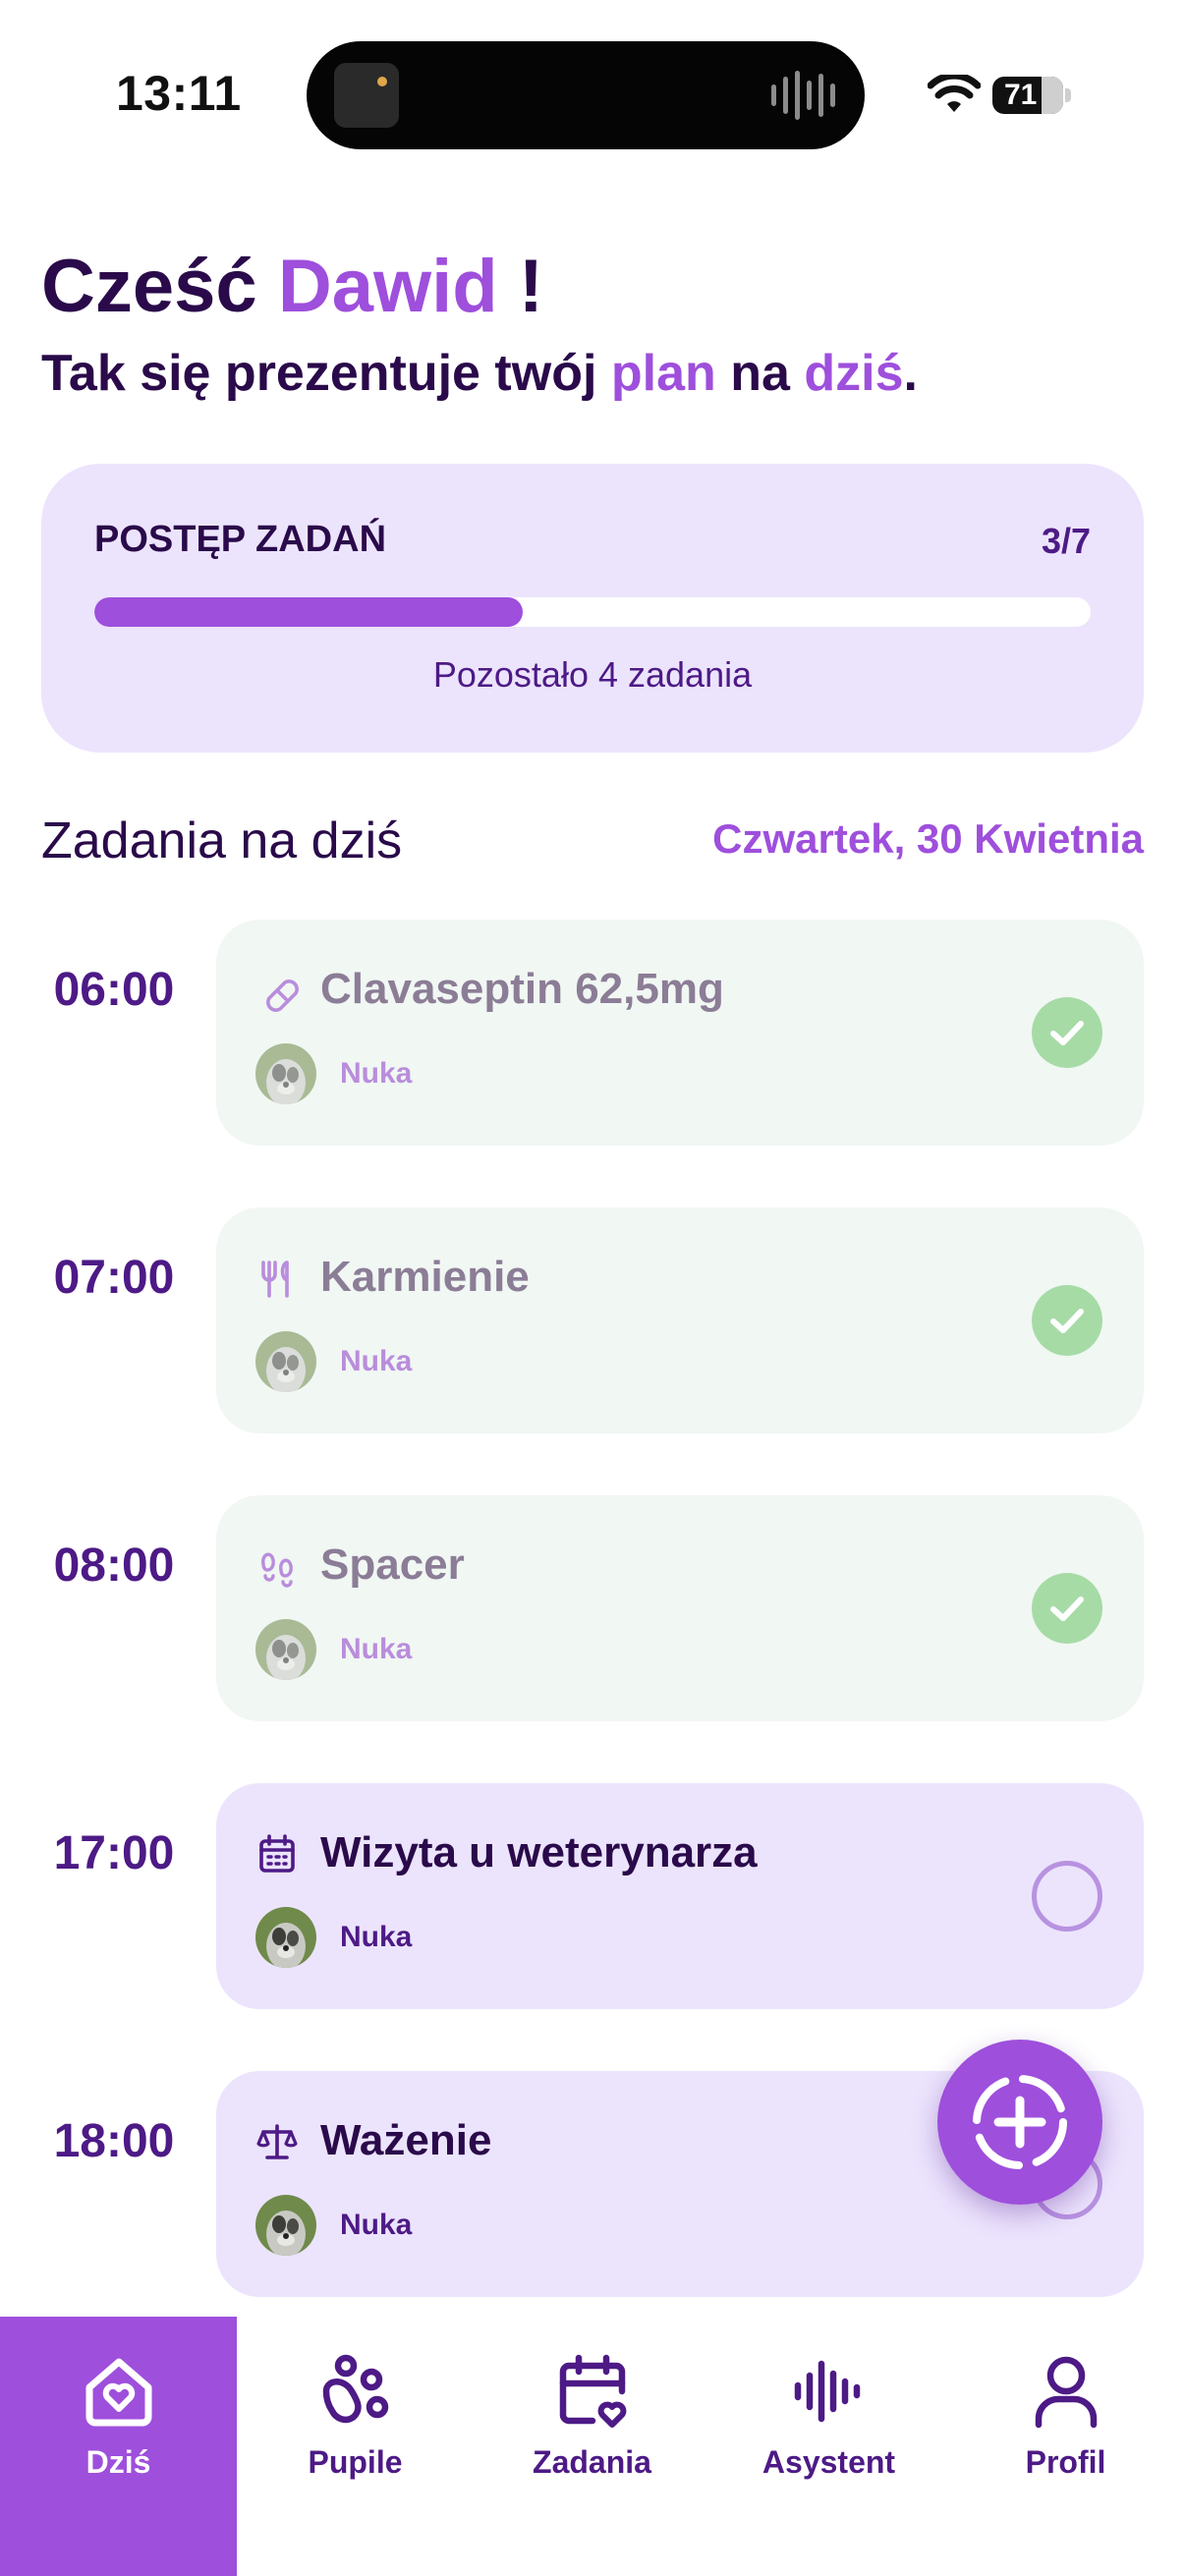 Image resolution: width=1185 pixels, height=2576 pixels. Describe the element at coordinates (406, 2140) in the screenshot. I see `task-title: Ważenie` at that location.